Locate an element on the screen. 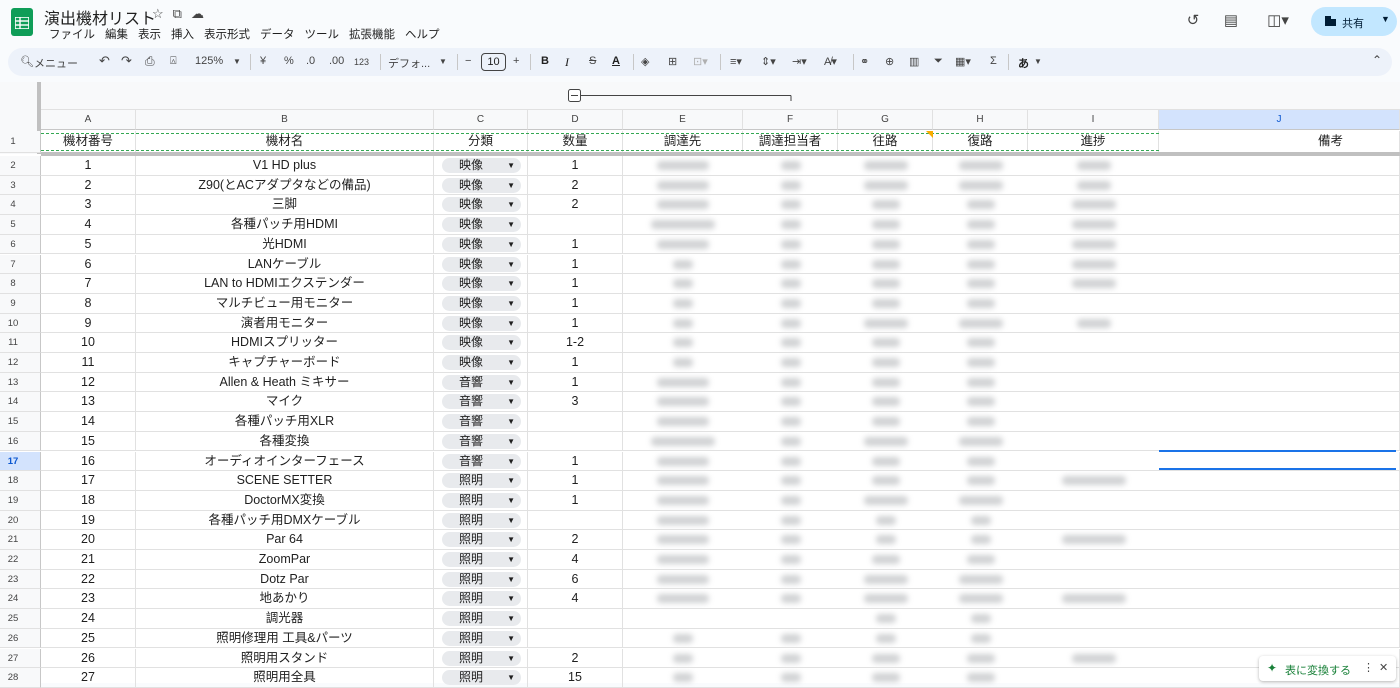  equipment-name-cell: 照明用全具 is located at coordinates (285, 678).